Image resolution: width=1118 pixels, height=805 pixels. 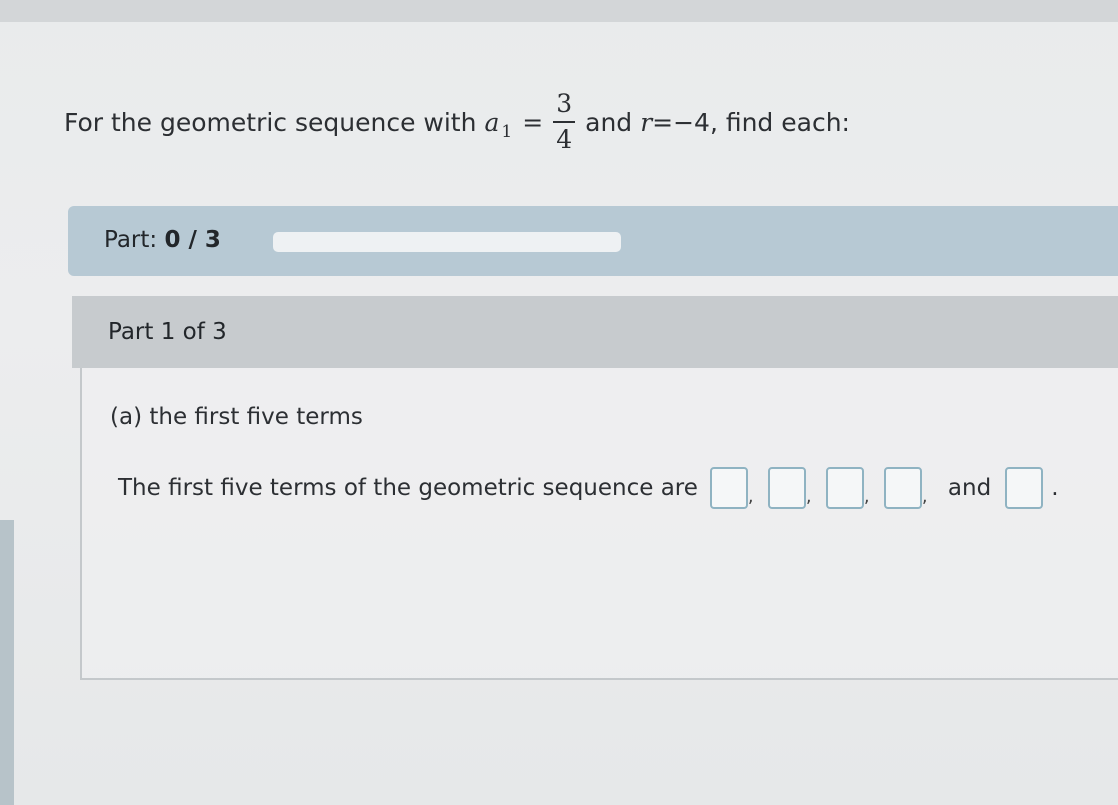 I want to click on question-and: and, so click(x=609, y=122).